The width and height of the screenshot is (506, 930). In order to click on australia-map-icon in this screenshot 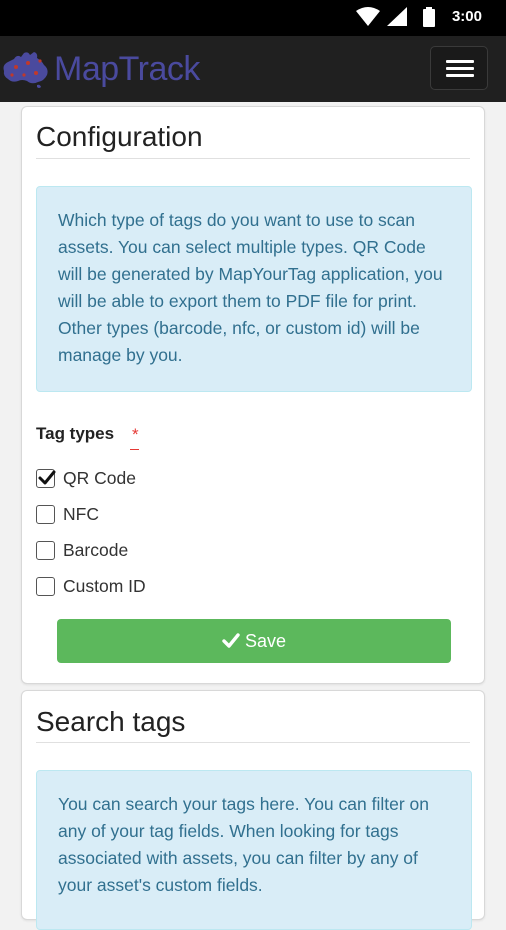, I will do `click(25, 70)`.